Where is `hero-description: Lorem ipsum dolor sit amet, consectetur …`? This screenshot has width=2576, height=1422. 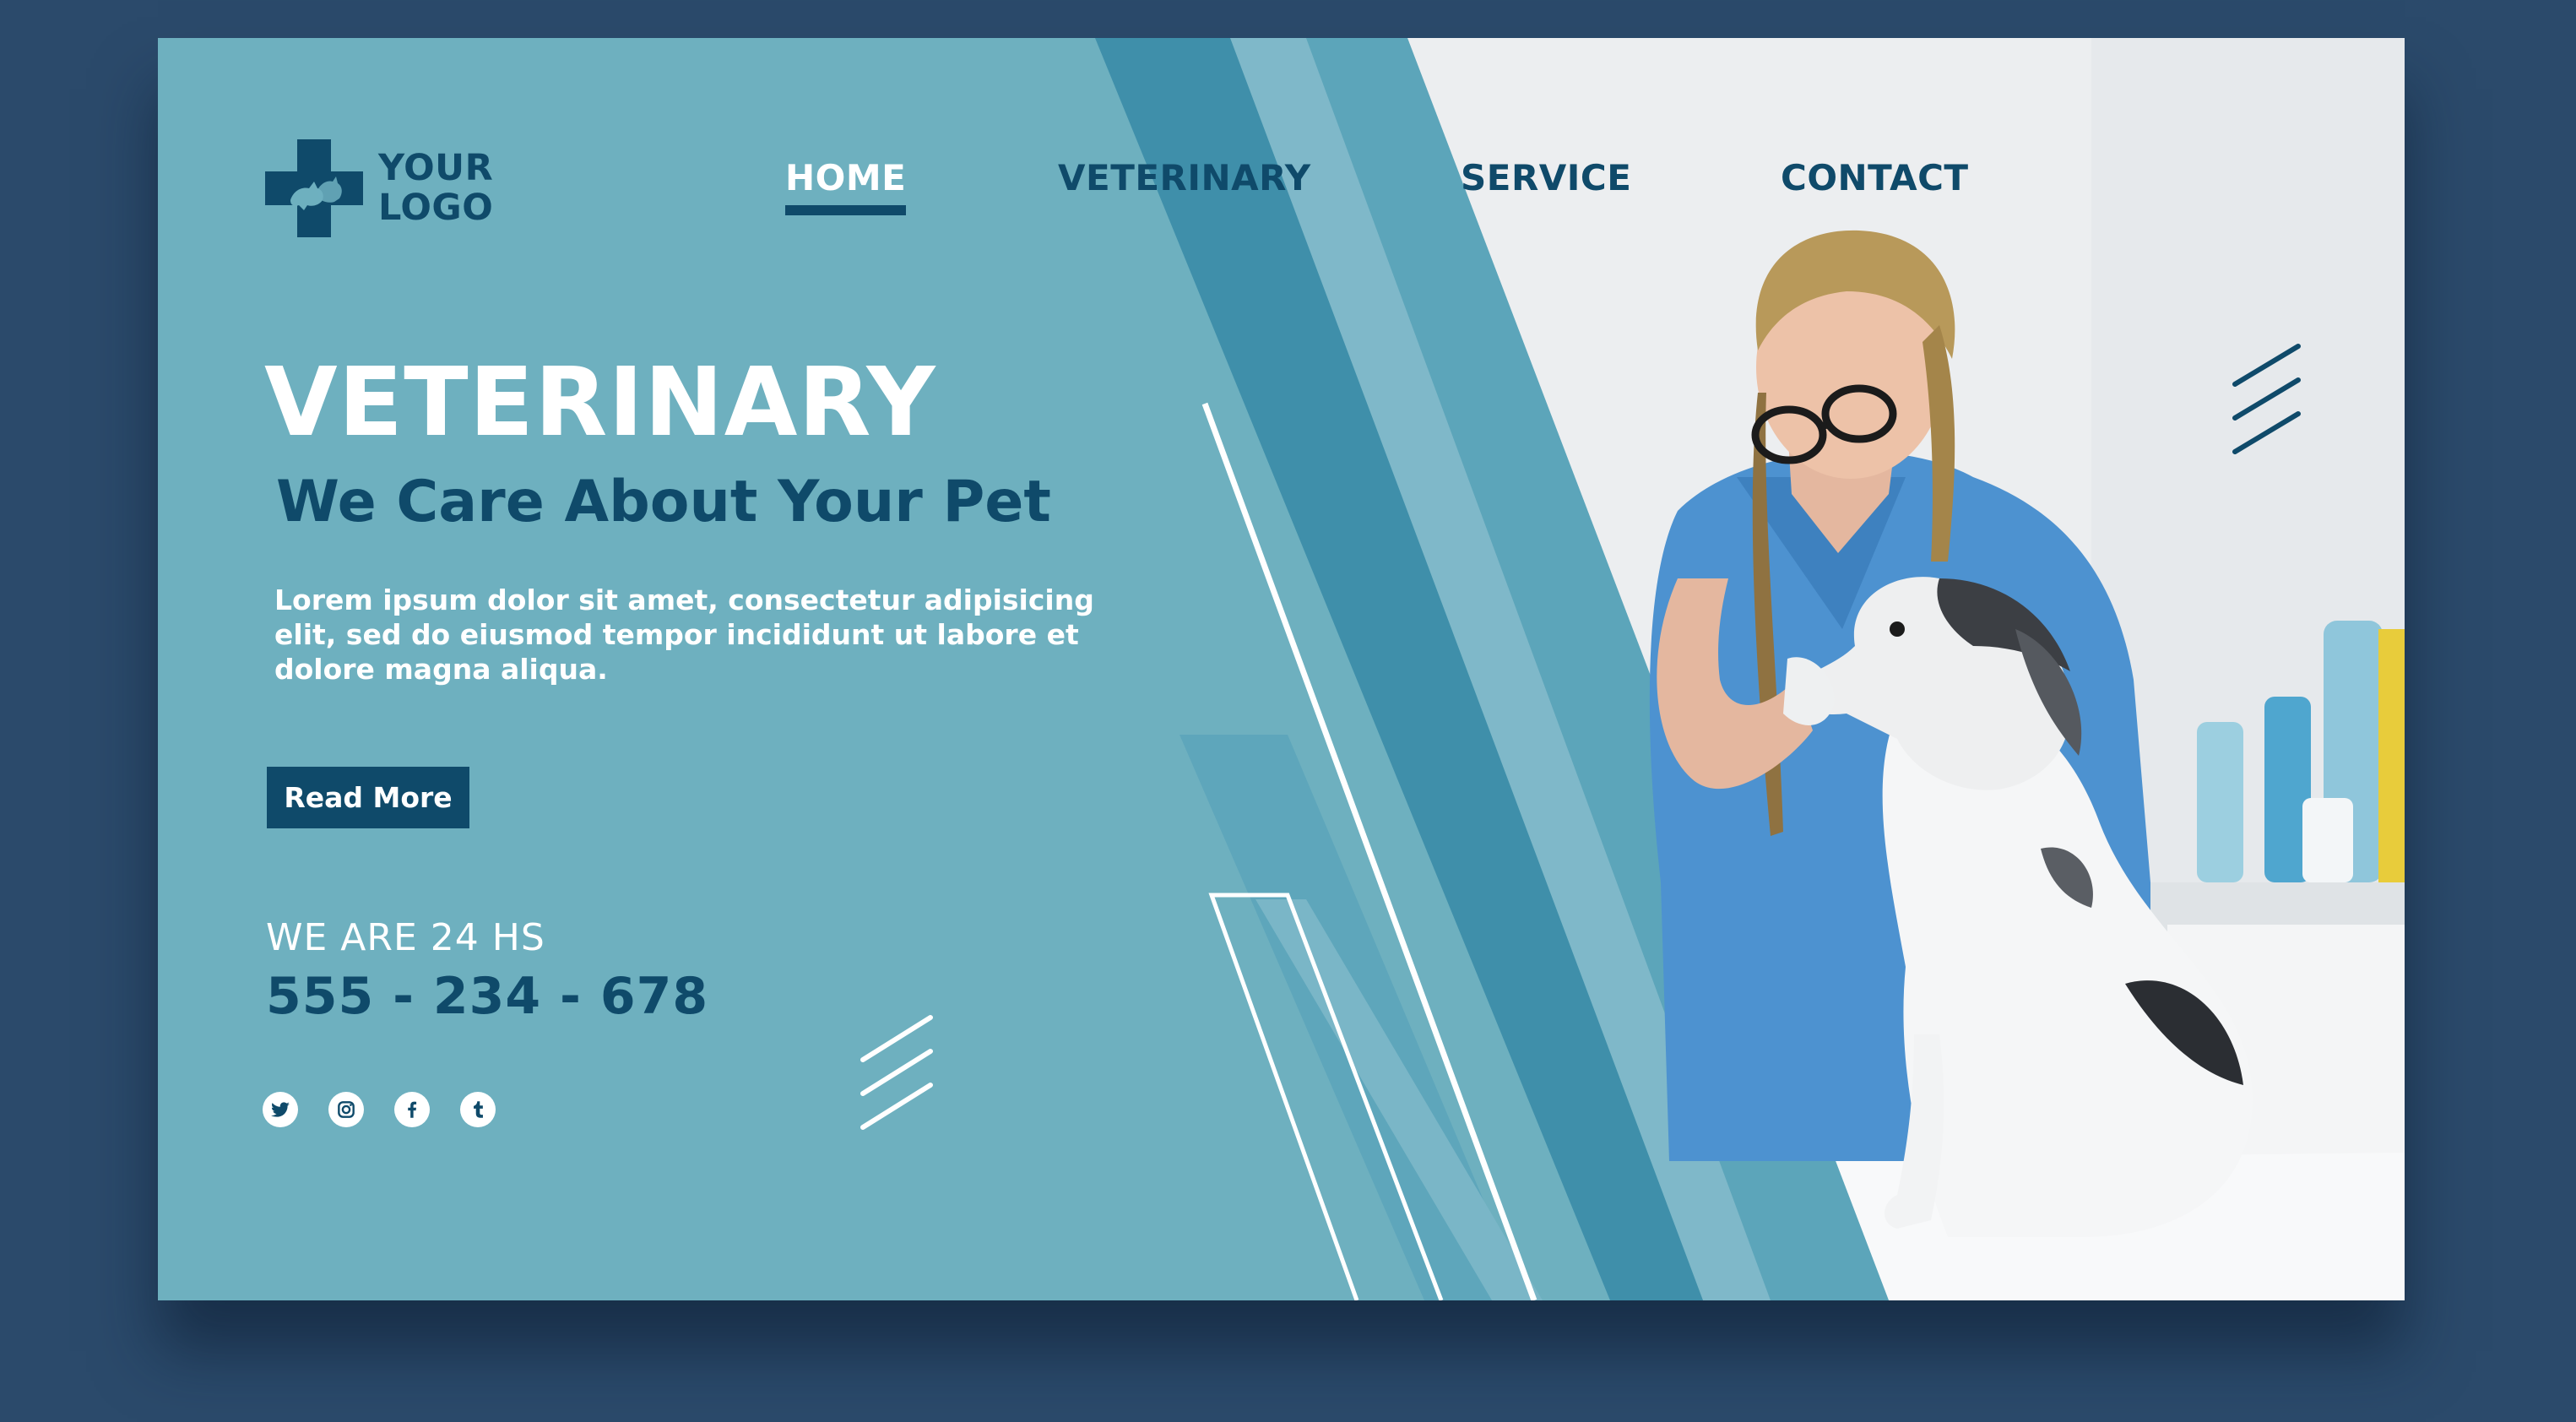 hero-description: Lorem ipsum dolor sit amet, consectetur … is located at coordinates (684, 634).